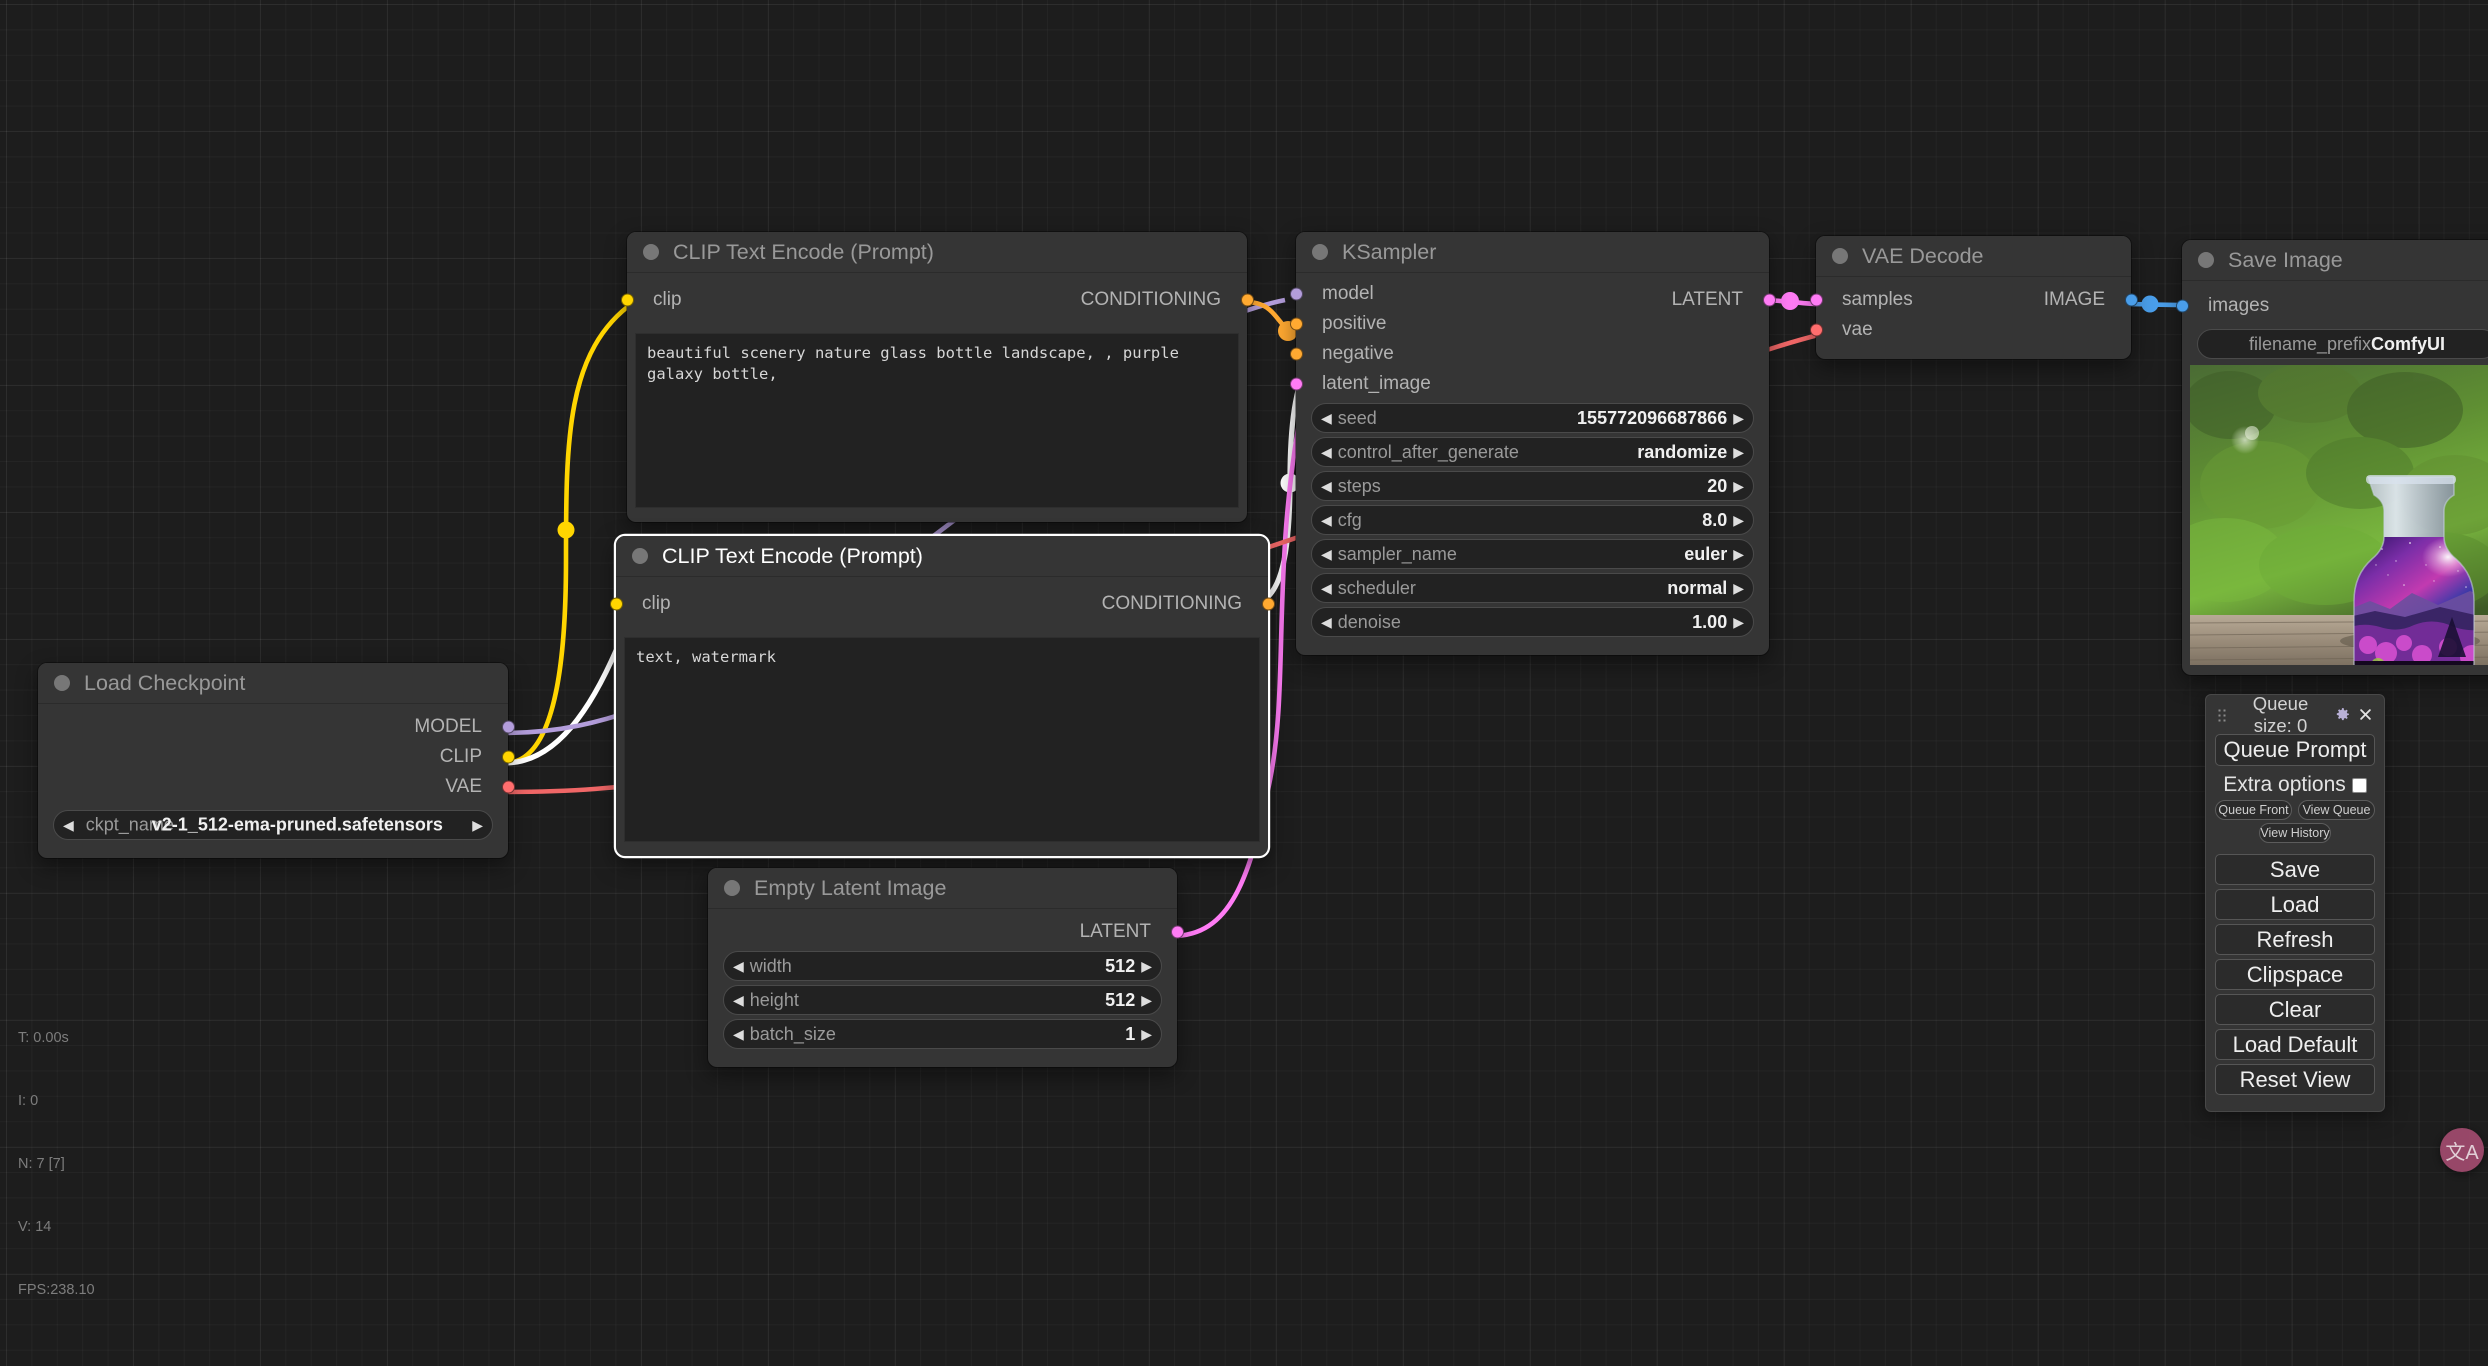 This screenshot has width=2488, height=1366. Describe the element at coordinates (640, 604) in the screenshot. I see `input-slot-clip: clip` at that location.